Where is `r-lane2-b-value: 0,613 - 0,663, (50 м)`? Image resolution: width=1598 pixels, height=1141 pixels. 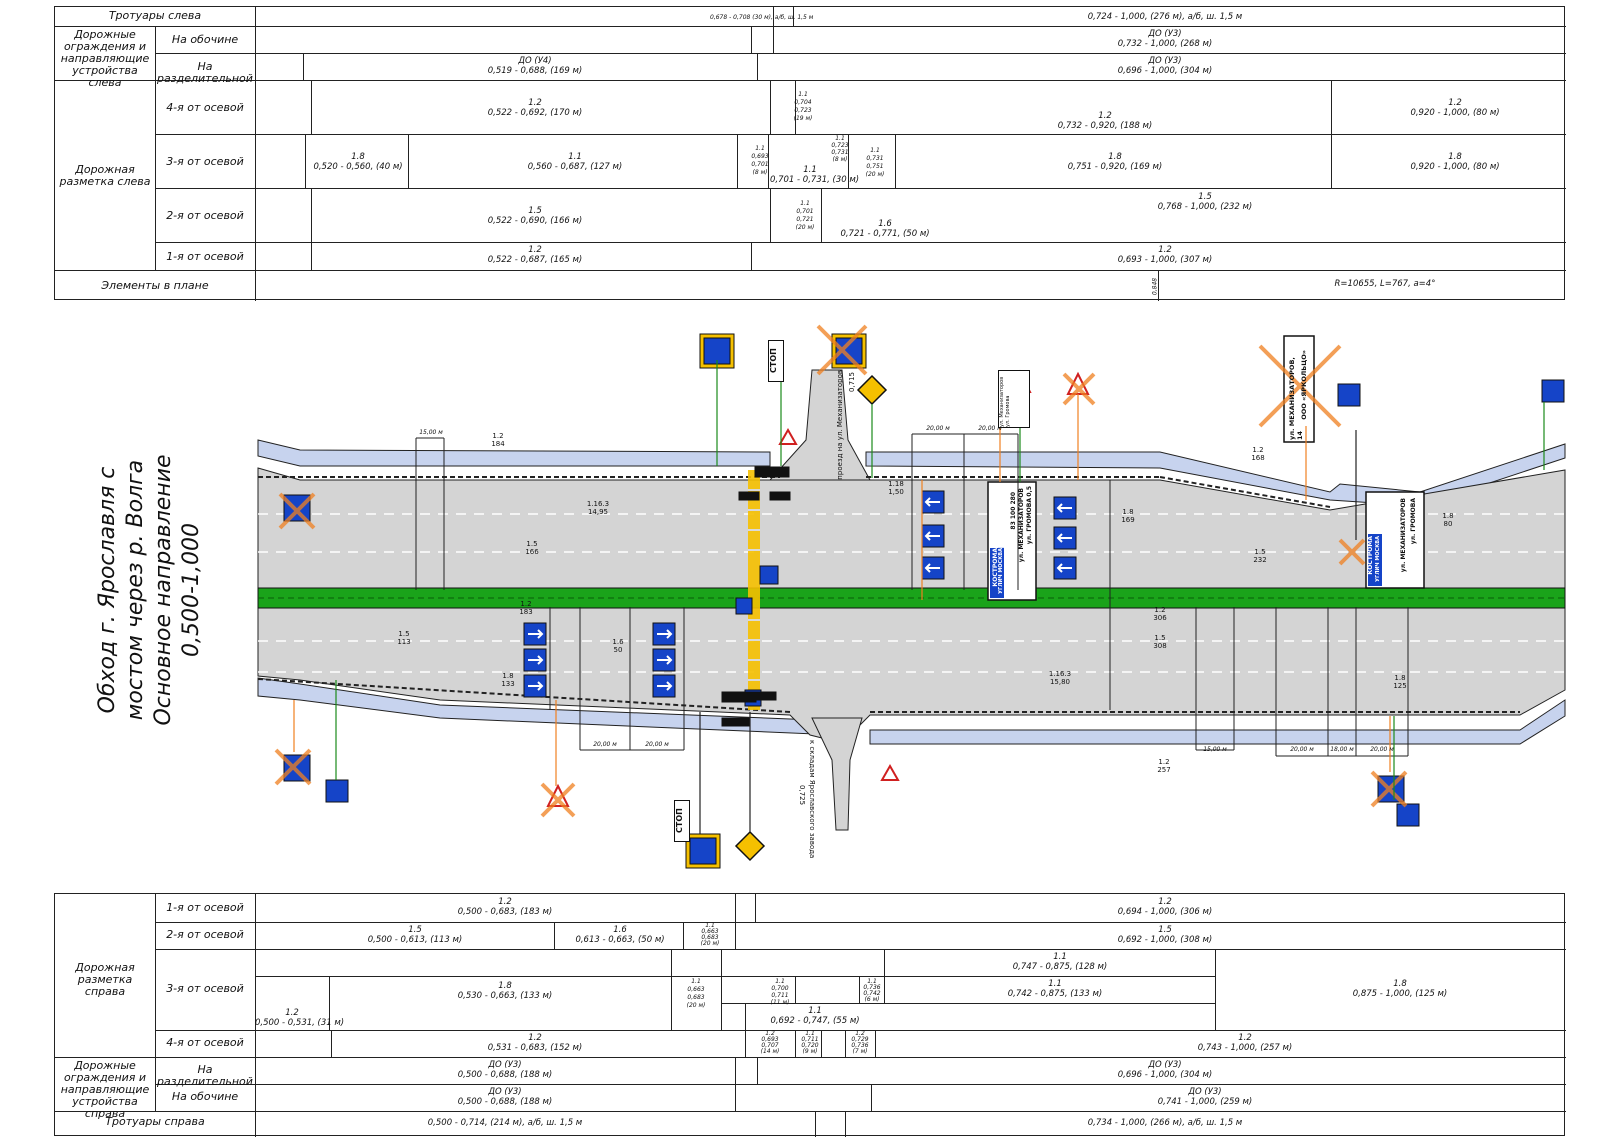 r-lane2-b-value: 0,613 - 0,663, (50 м) is located at coordinates (620, 940).